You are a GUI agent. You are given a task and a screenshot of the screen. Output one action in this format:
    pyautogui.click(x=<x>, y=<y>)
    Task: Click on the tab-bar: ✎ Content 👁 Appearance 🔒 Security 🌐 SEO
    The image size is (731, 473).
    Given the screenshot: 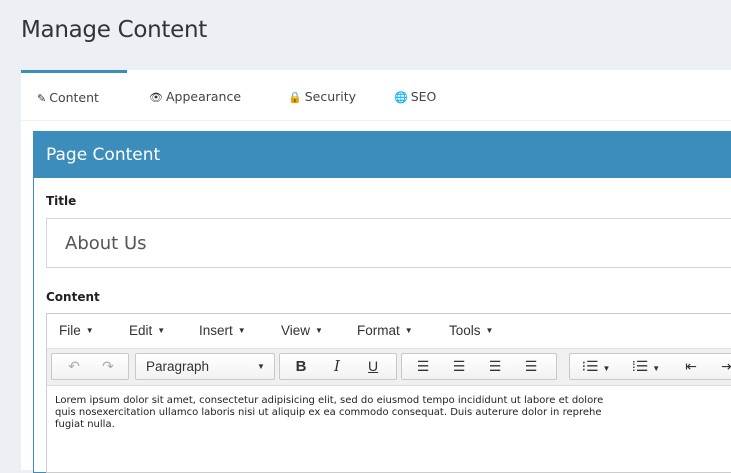 What is the action you would take?
    pyautogui.click(x=376, y=95)
    